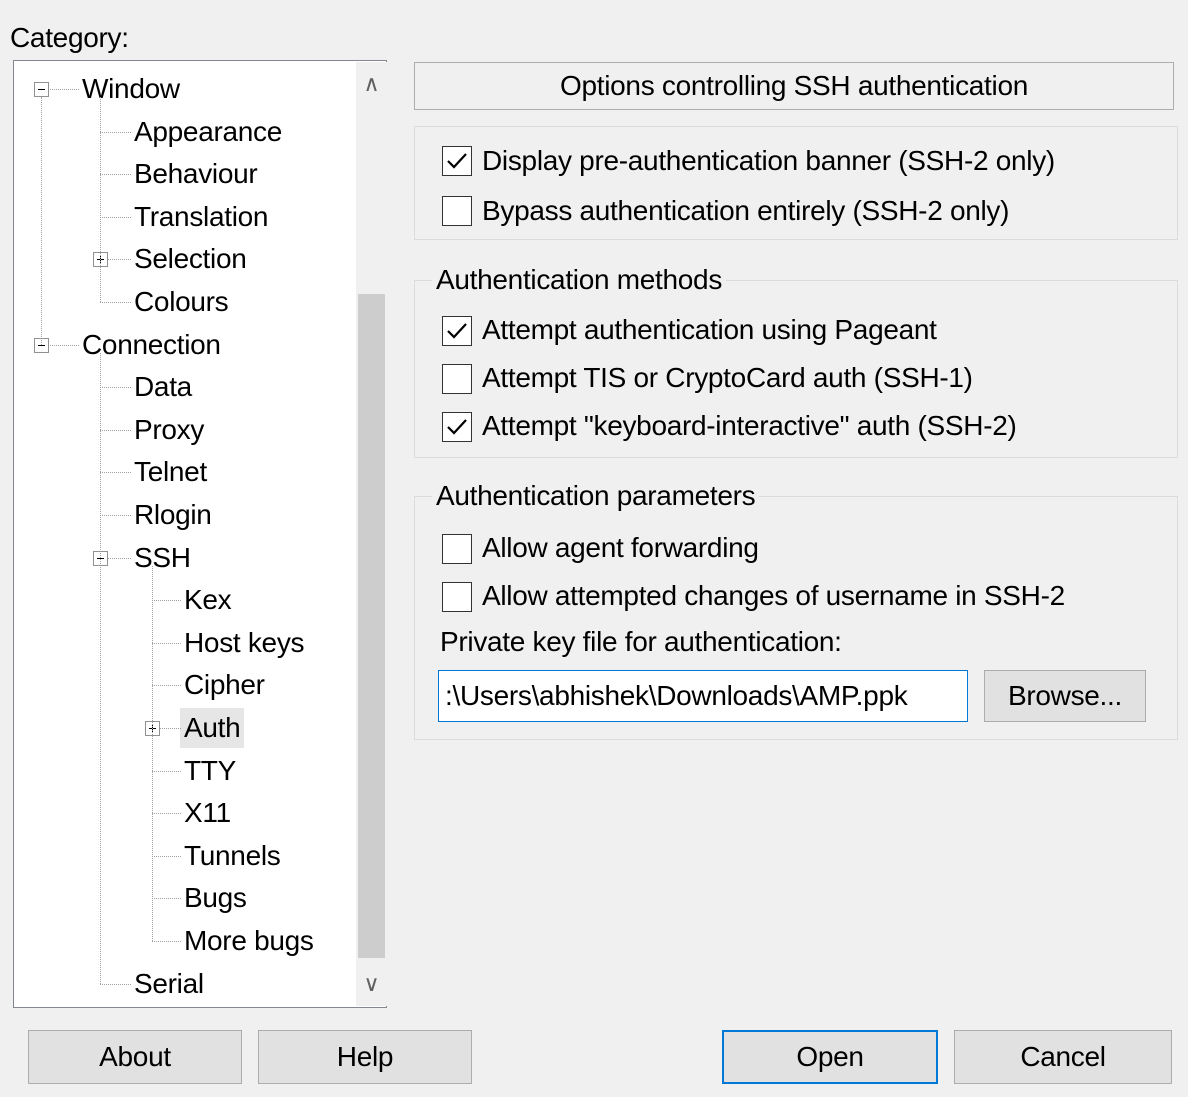  What do you see at coordinates (457, 597) in the screenshot?
I see `username-change-checkbox` at bounding box center [457, 597].